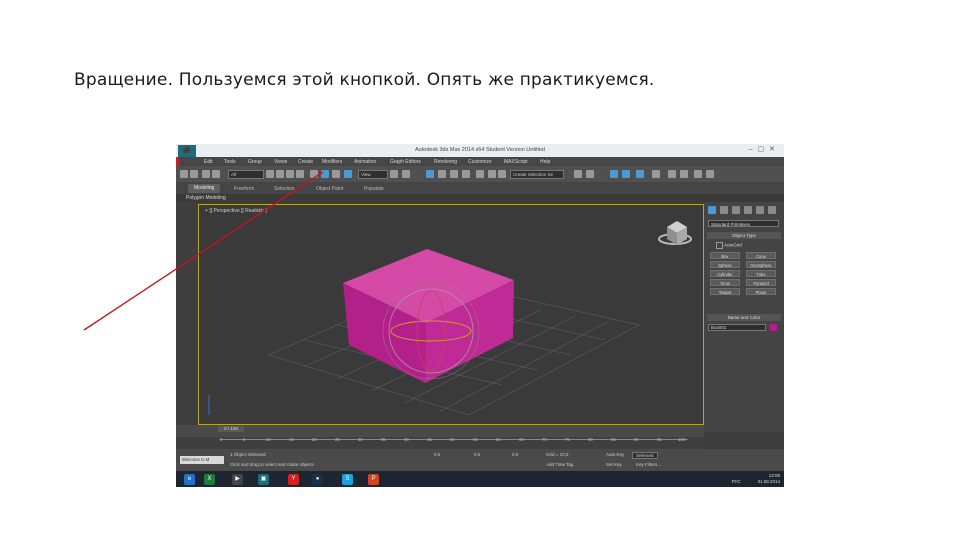  I want to click on annotation-overlay, so click(203, 251).